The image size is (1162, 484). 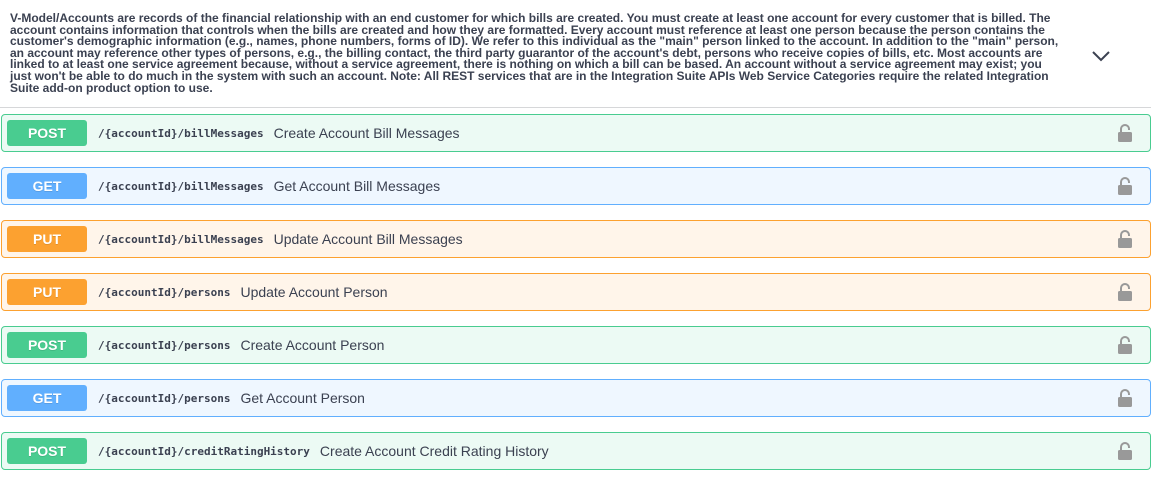 I want to click on operation-summary: Update Account Bill Messages, so click(x=368, y=239).